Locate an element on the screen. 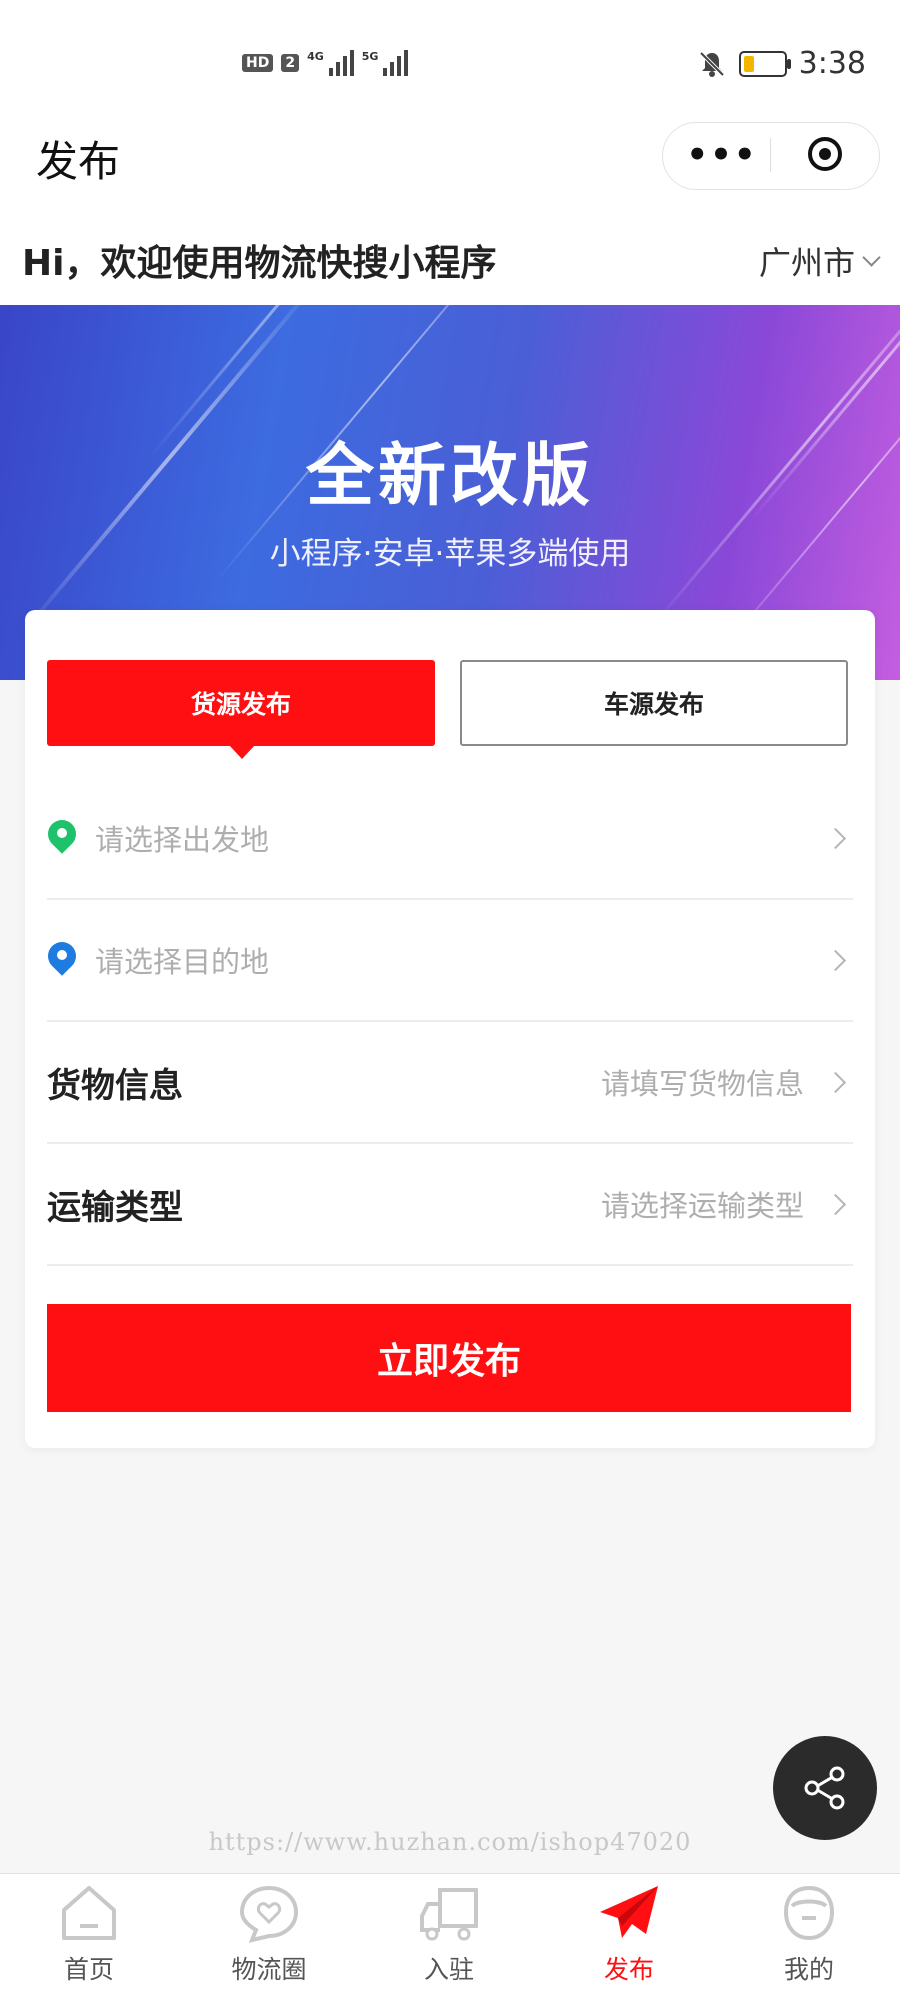 The width and height of the screenshot is (900, 2001). status-right: 3:38 is located at coordinates (781, 63).